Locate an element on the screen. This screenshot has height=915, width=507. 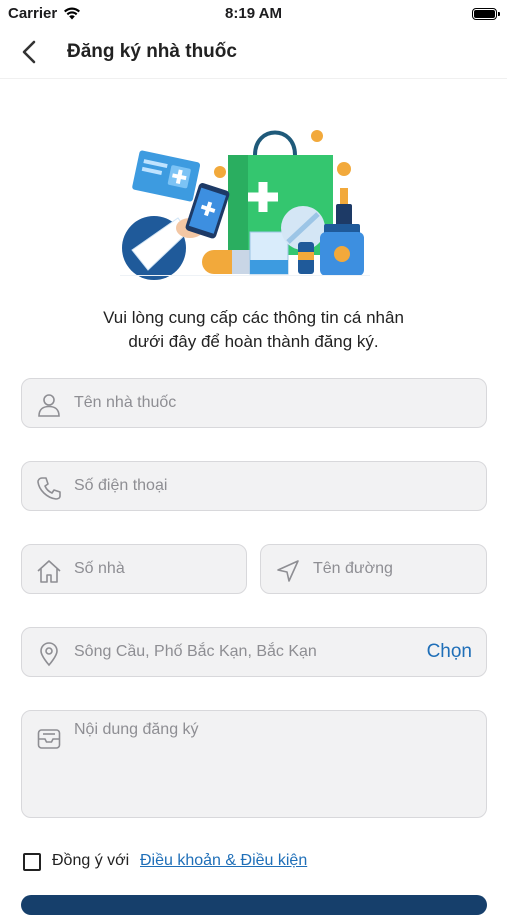
intro-line-2: dưới đây để hoàn thành đăng ký. is located at coordinates (253, 341).